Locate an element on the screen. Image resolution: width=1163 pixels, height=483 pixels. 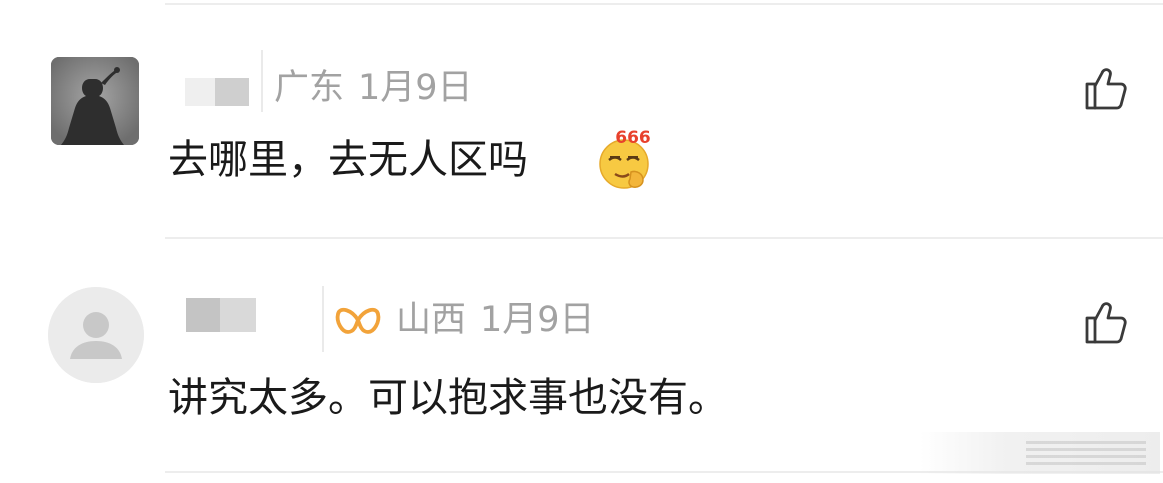
silhouette-avatar-image is located at coordinates (95, 101).